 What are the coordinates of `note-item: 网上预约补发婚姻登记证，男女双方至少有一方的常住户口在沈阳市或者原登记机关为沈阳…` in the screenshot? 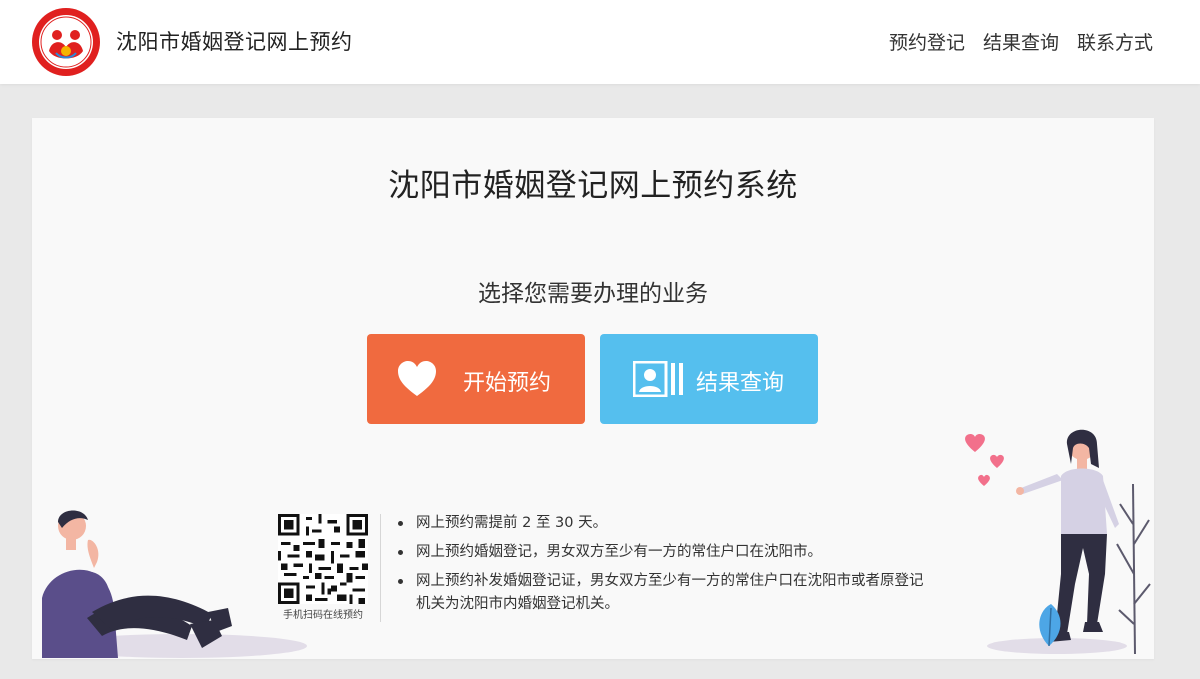 It's located at (663, 593).